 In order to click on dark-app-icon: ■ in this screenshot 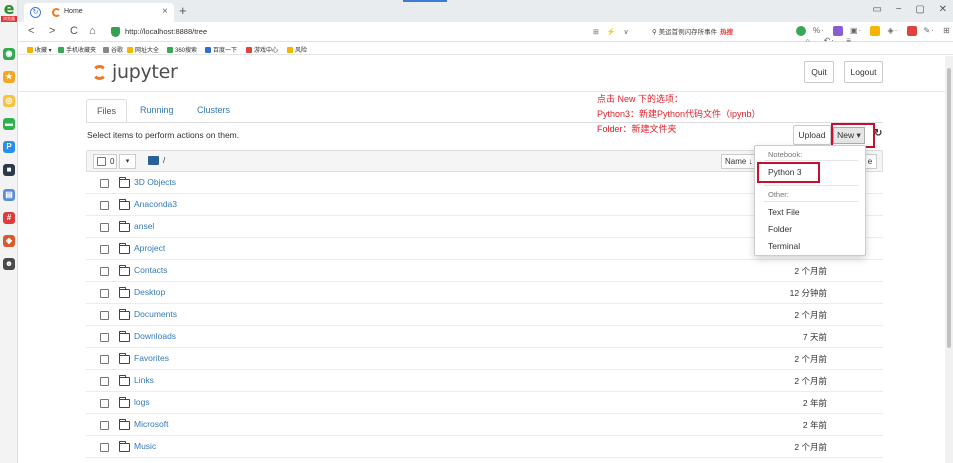, I will do `click(9, 170)`.